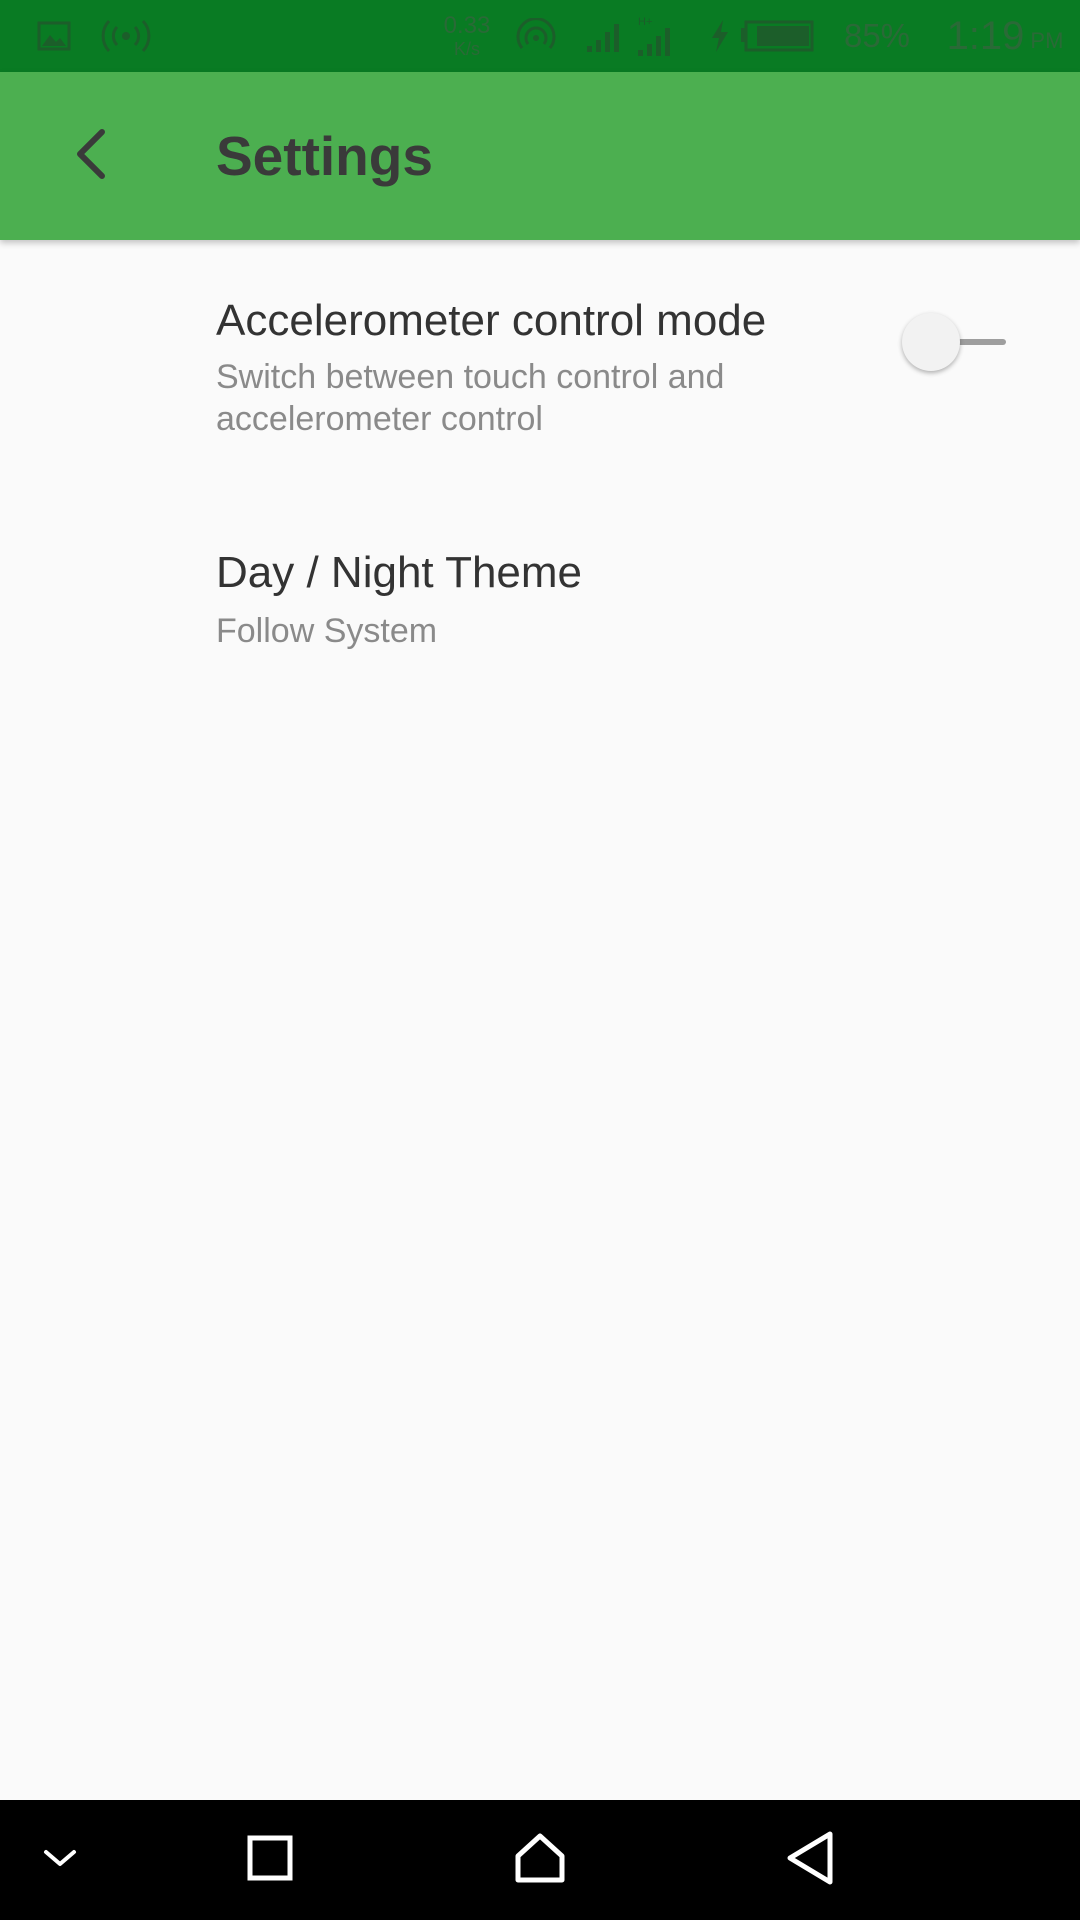 This screenshot has height=1920, width=1080. I want to click on hide-nav-chevron-icon, so click(60, 1860).